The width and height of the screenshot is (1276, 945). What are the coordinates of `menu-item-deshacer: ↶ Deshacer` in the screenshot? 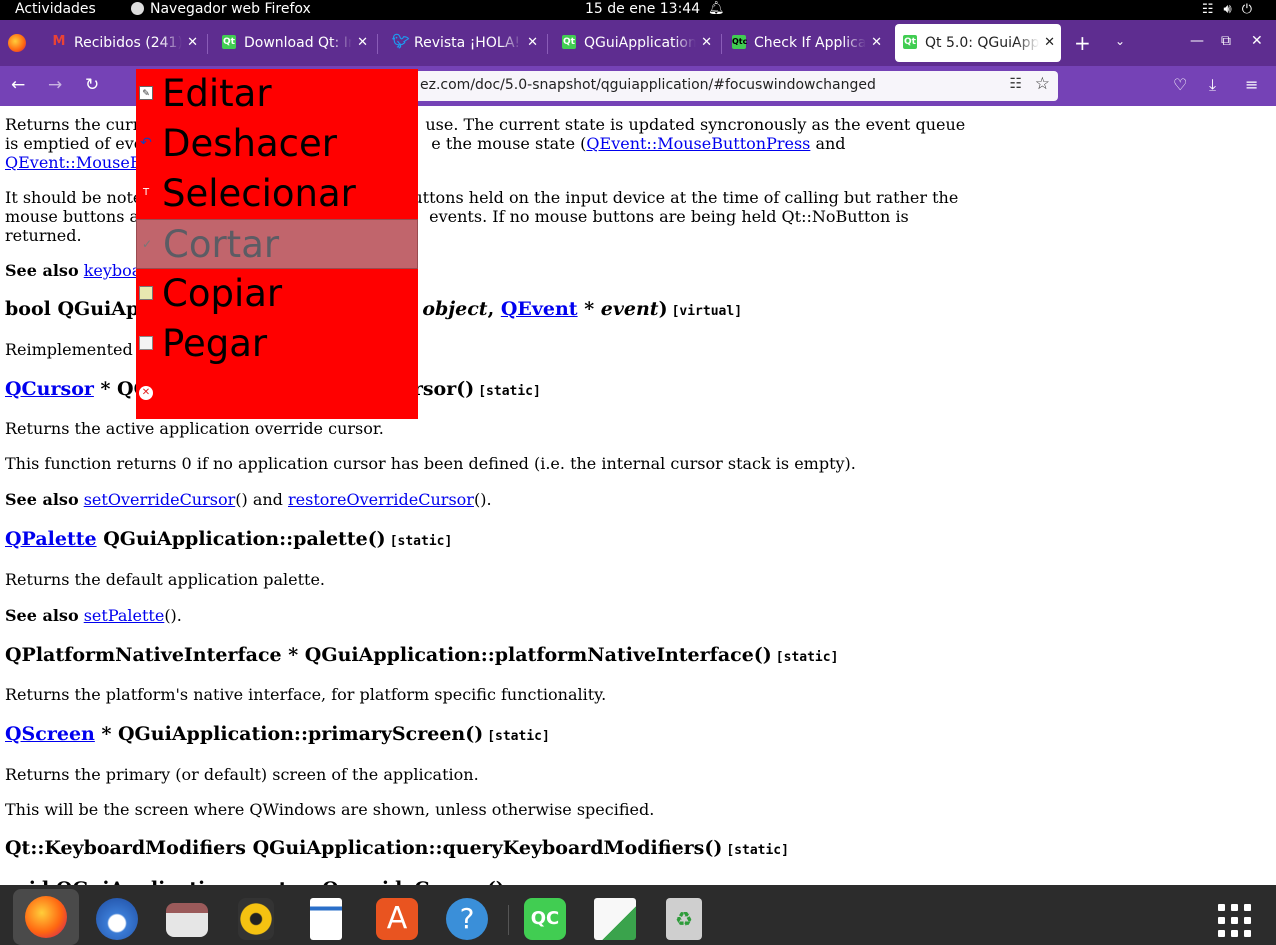 It's located at (277, 144).